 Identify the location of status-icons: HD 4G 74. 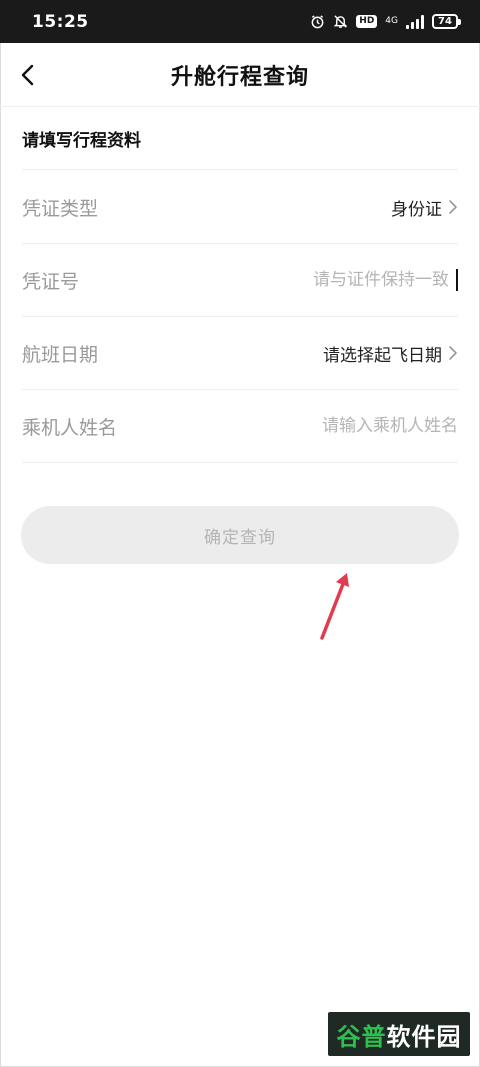
(385, 21).